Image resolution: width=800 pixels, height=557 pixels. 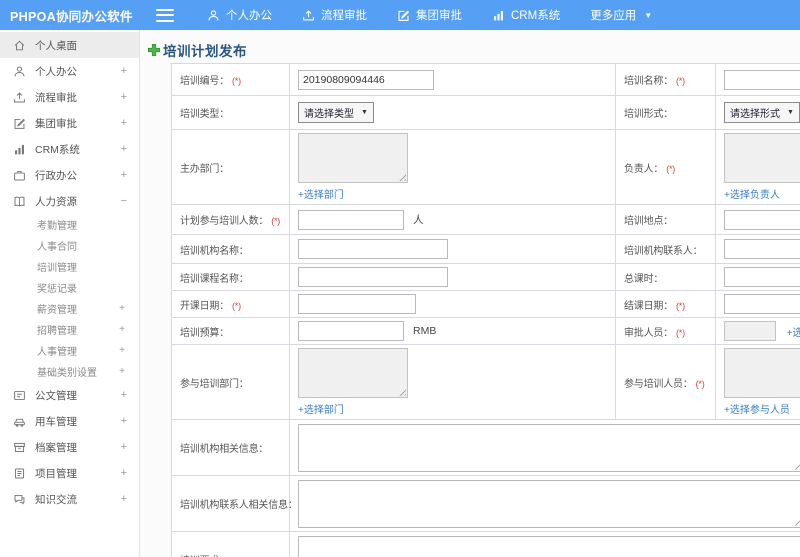 What do you see at coordinates (69, 329) in the screenshot?
I see `sidebar-subitem-recruit: 招聘管理 +` at bounding box center [69, 329].